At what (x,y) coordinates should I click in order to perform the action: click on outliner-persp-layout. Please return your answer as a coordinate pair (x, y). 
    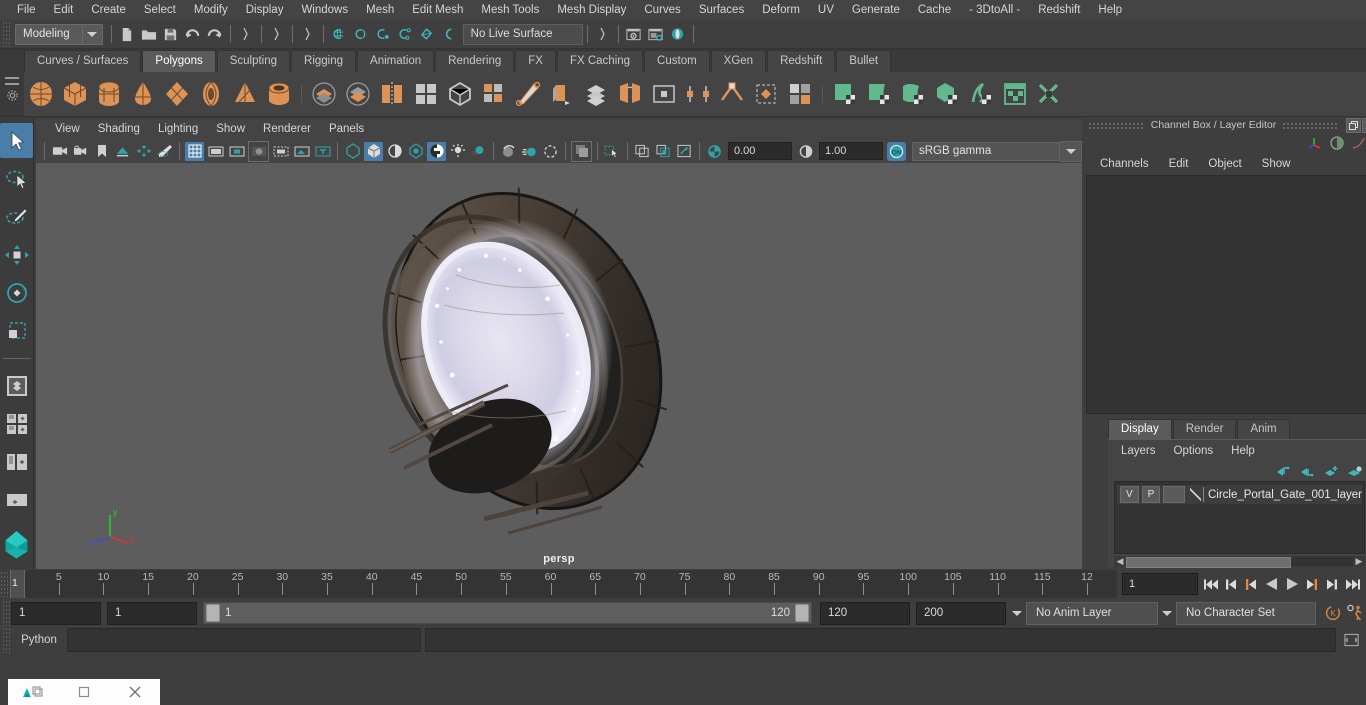
    Looking at the image, I should click on (16, 461).